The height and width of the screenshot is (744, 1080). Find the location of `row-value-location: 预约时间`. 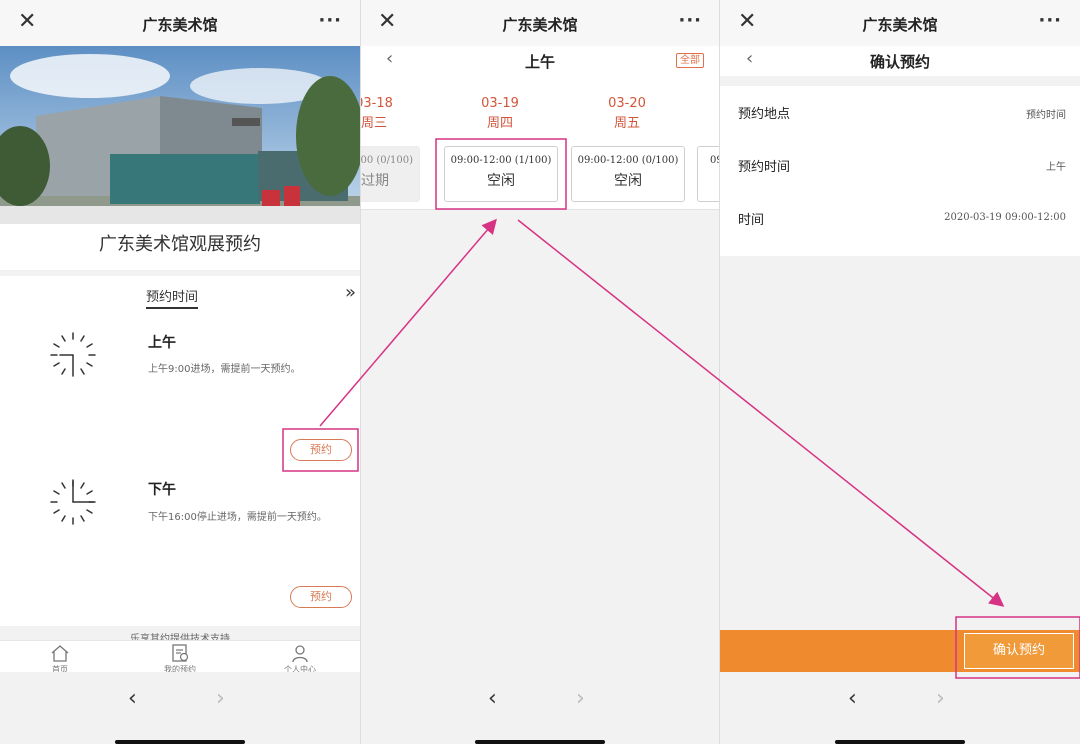

row-value-location: 预约时间 is located at coordinates (1046, 115).